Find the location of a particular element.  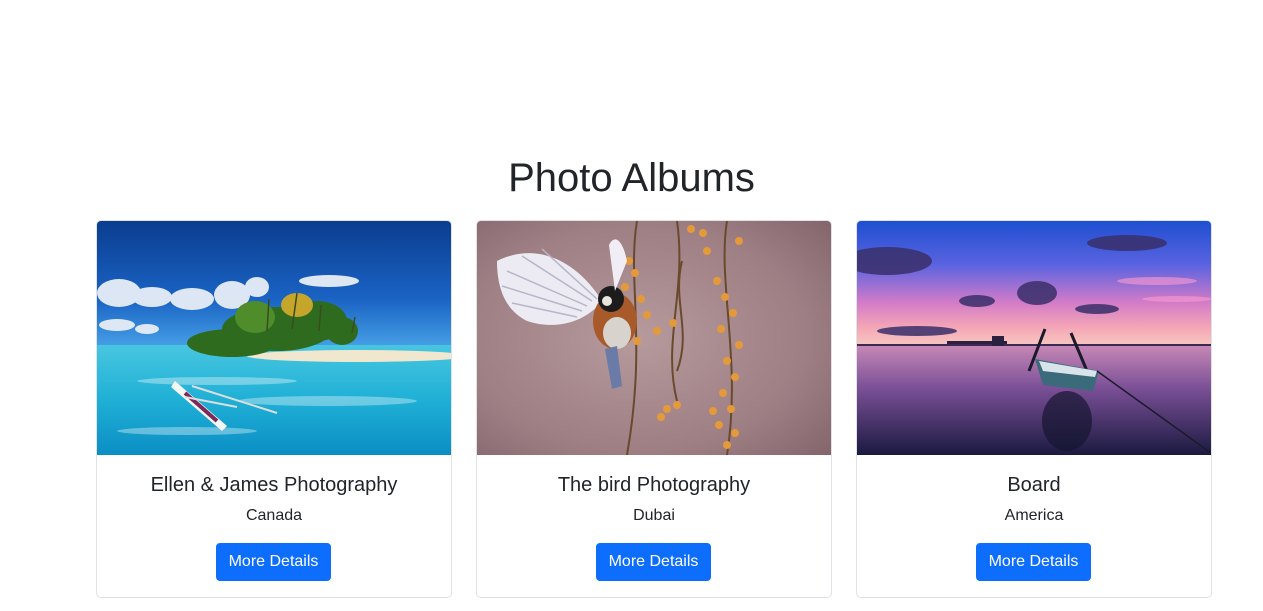

album-title: Board is located at coordinates (1034, 485).